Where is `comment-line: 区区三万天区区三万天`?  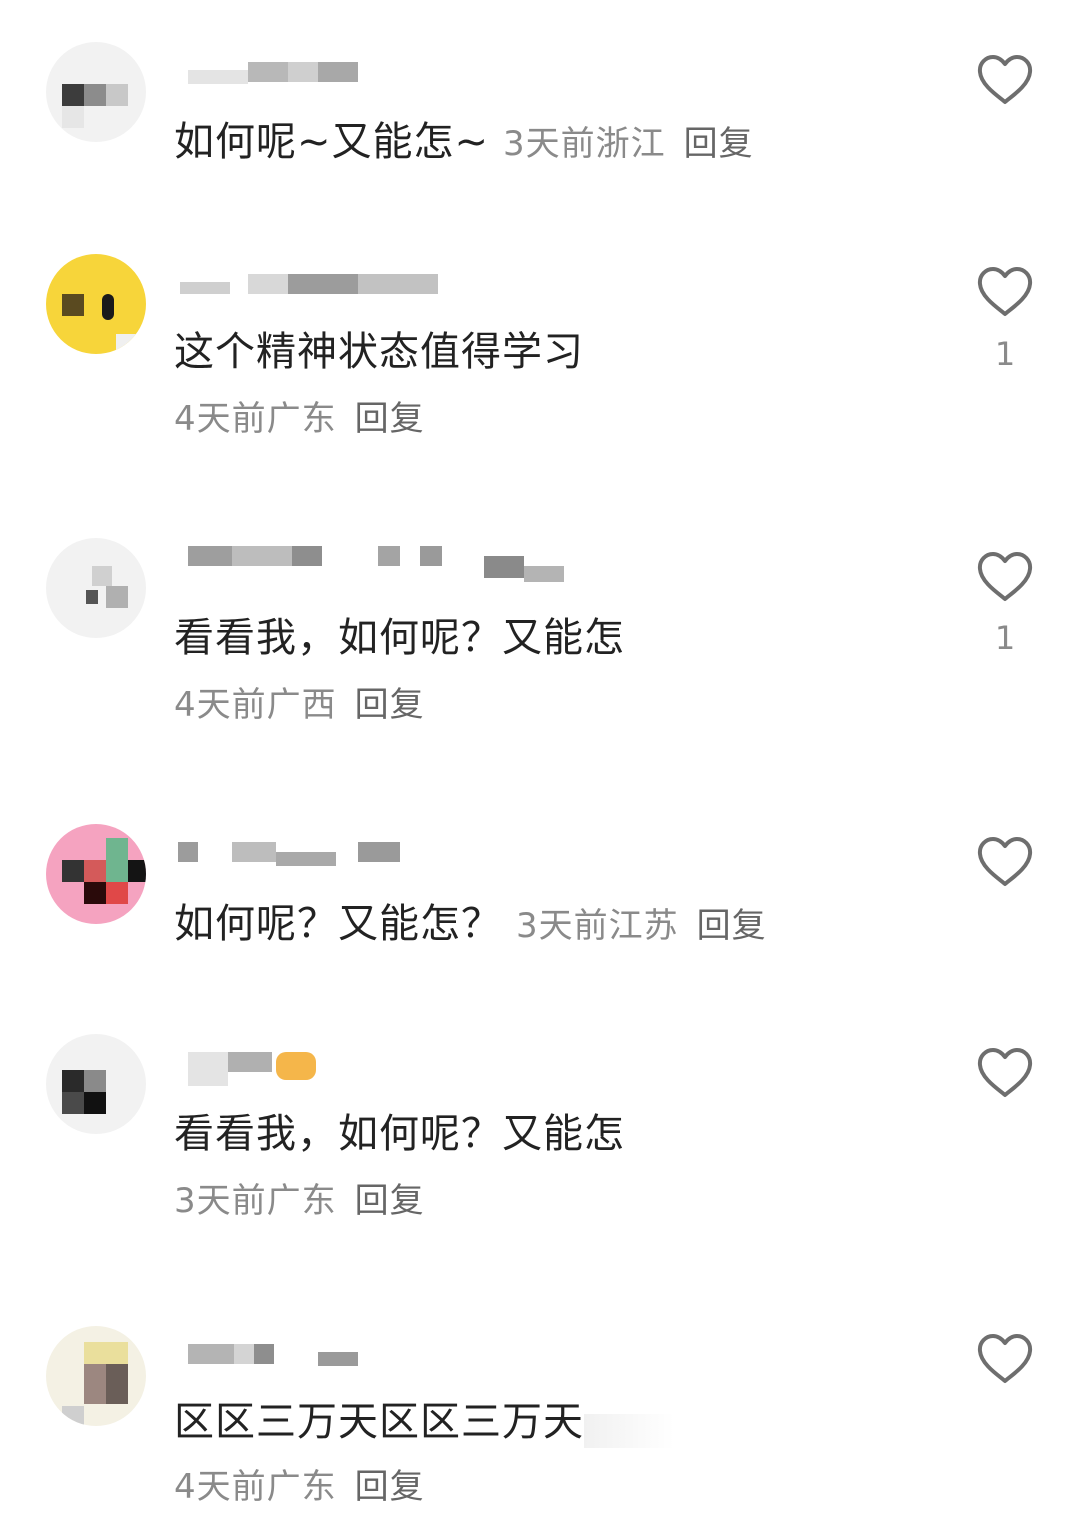
comment-line: 区区三万天区区三万天 is located at coordinates (424, 1425).